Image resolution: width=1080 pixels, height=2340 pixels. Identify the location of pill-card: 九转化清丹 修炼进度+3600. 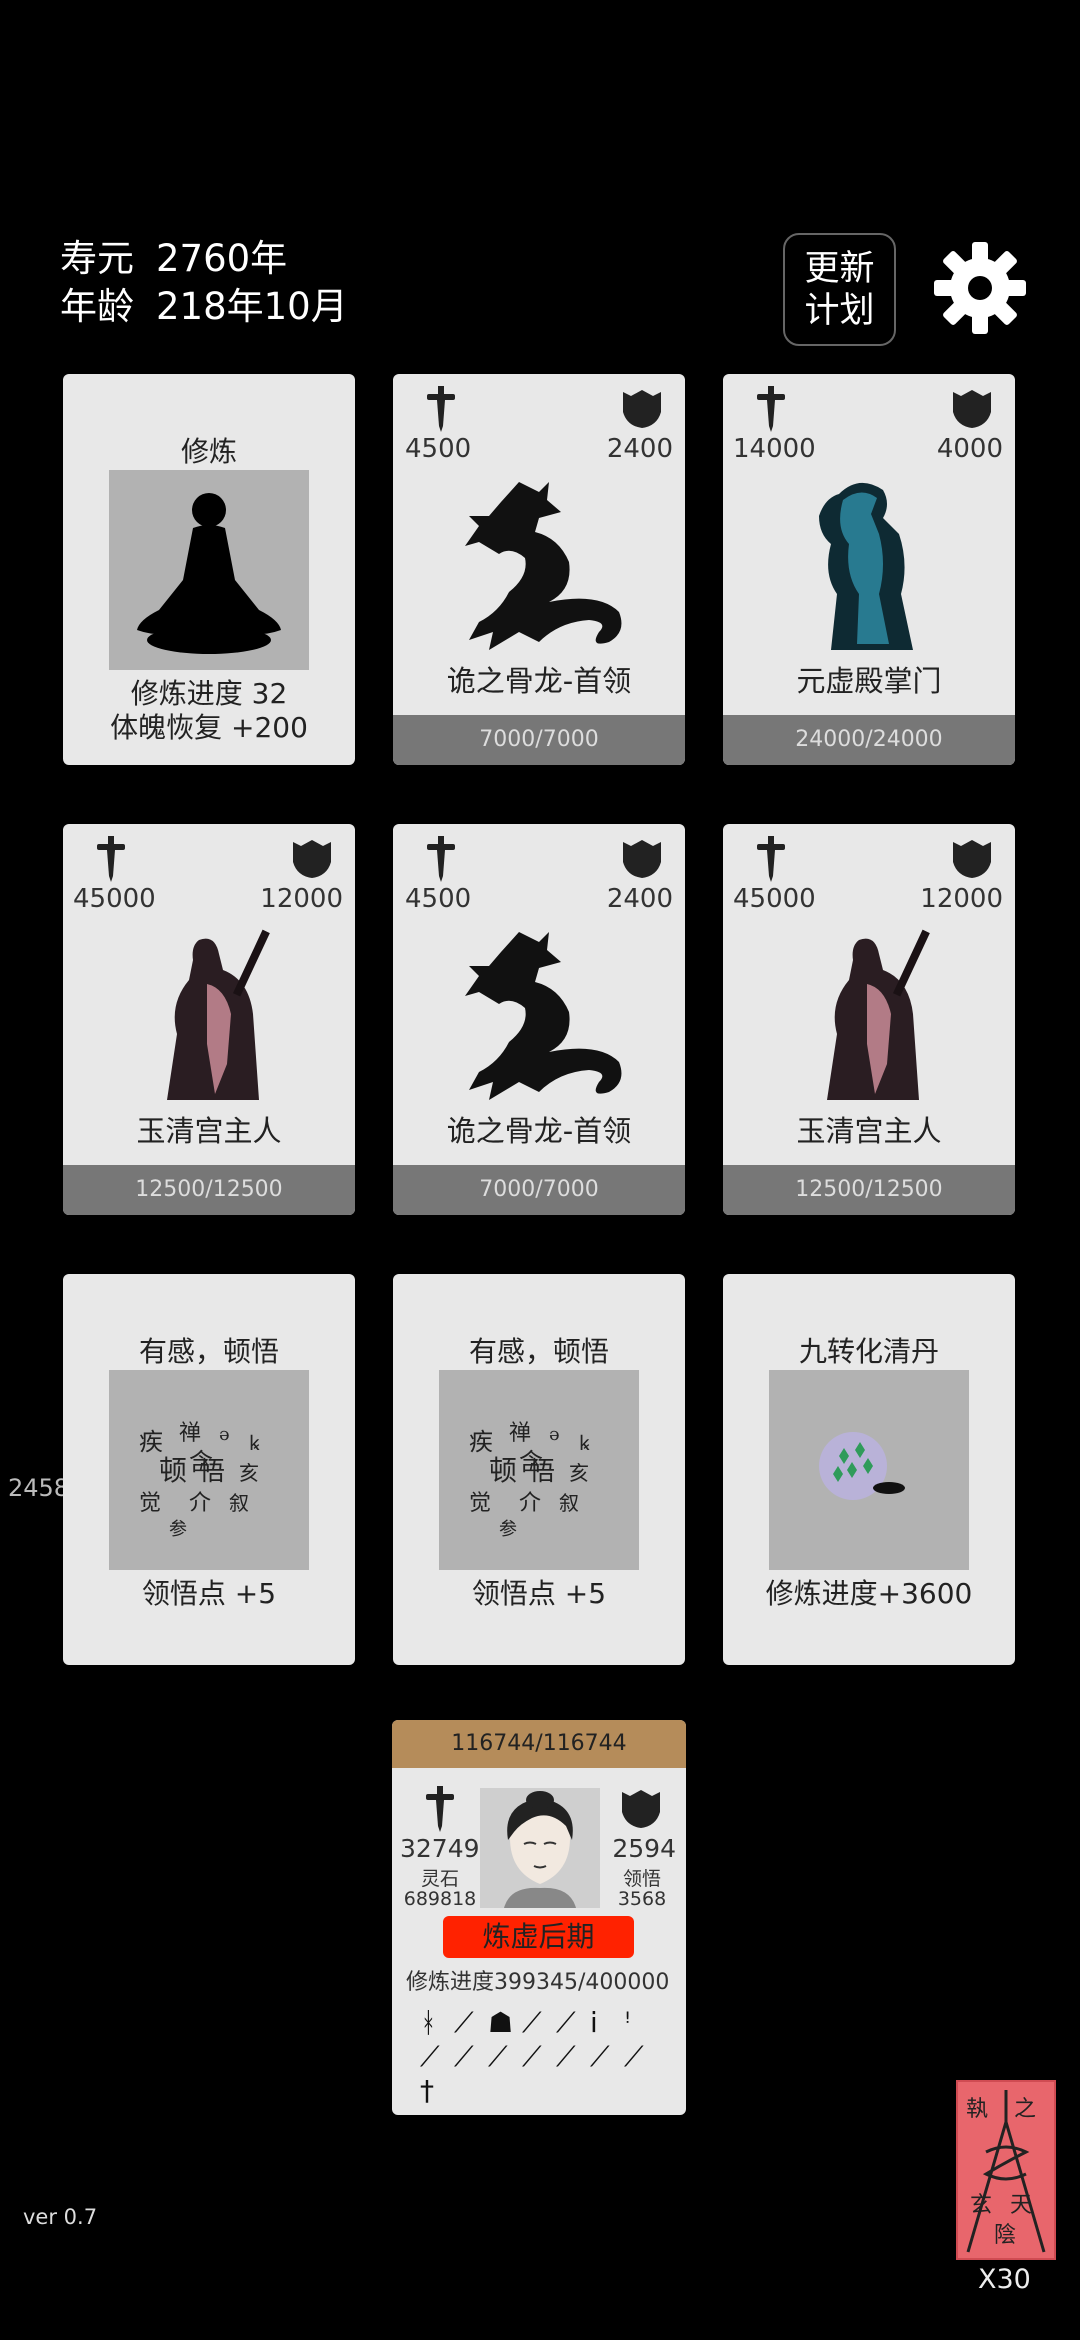
(869, 1469).